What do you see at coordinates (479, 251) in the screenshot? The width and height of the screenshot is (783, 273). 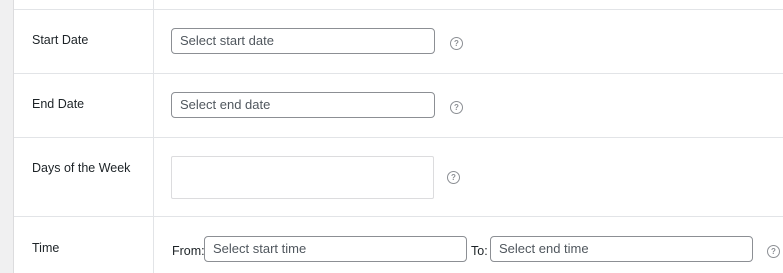 I see `time-to-label: To:` at bounding box center [479, 251].